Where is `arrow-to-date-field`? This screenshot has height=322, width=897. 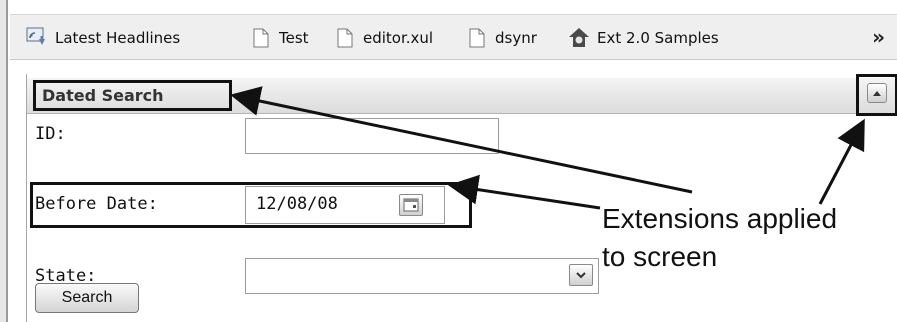
arrow-to-date-field is located at coordinates (524, 192).